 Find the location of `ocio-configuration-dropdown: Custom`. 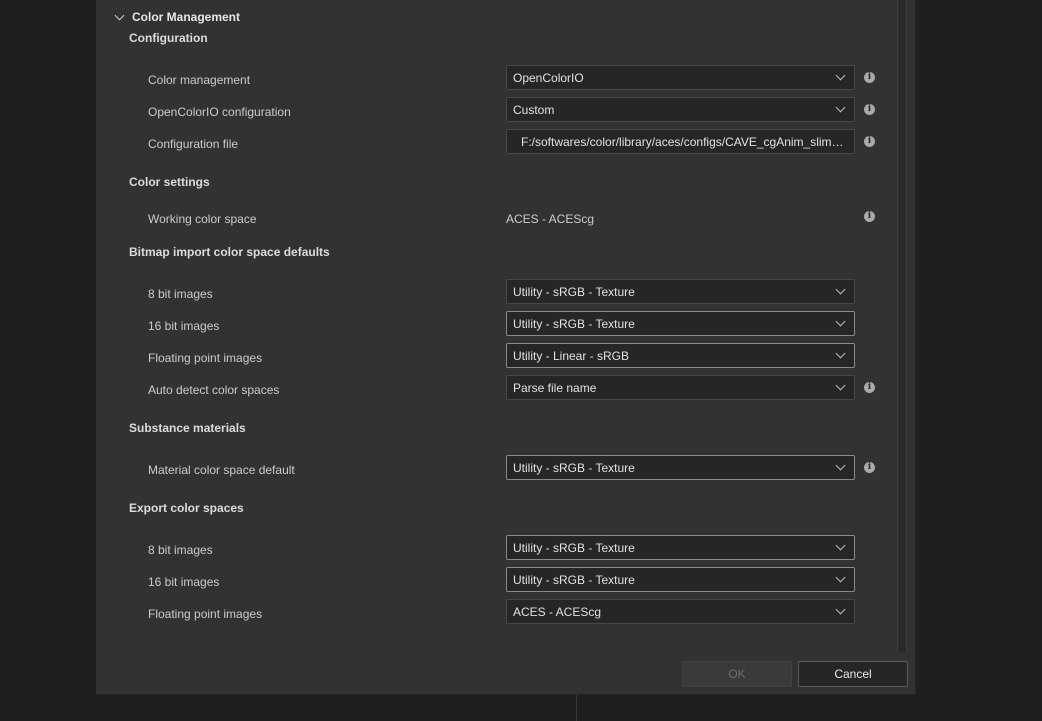

ocio-configuration-dropdown: Custom is located at coordinates (680, 109).